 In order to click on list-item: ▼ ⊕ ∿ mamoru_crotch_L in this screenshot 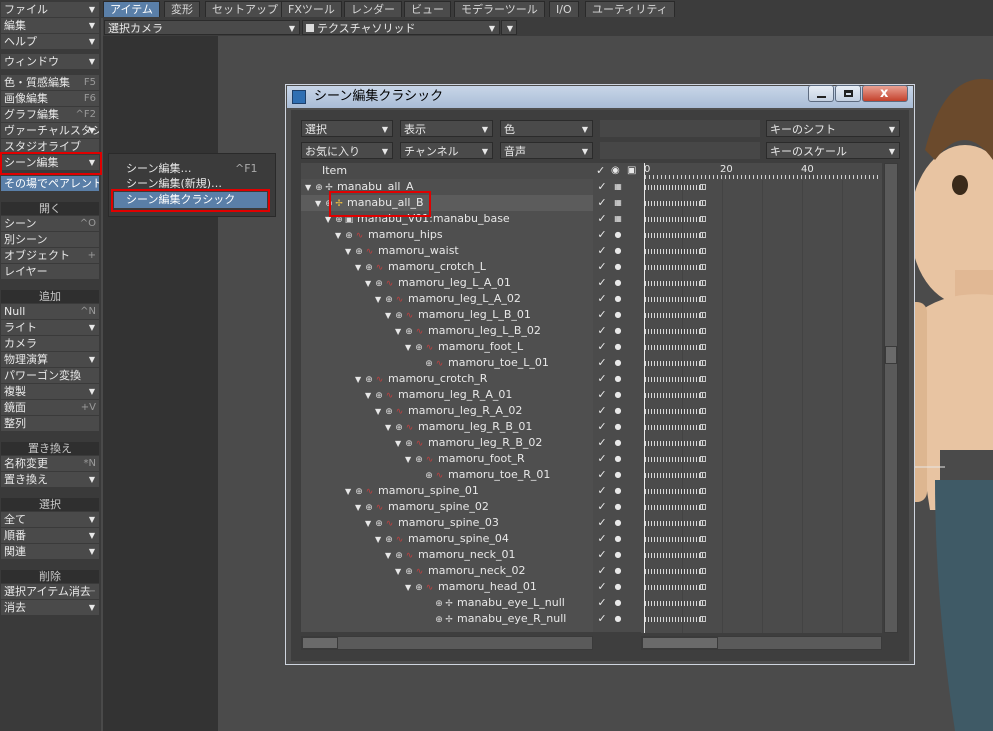, I will do `click(447, 267)`.